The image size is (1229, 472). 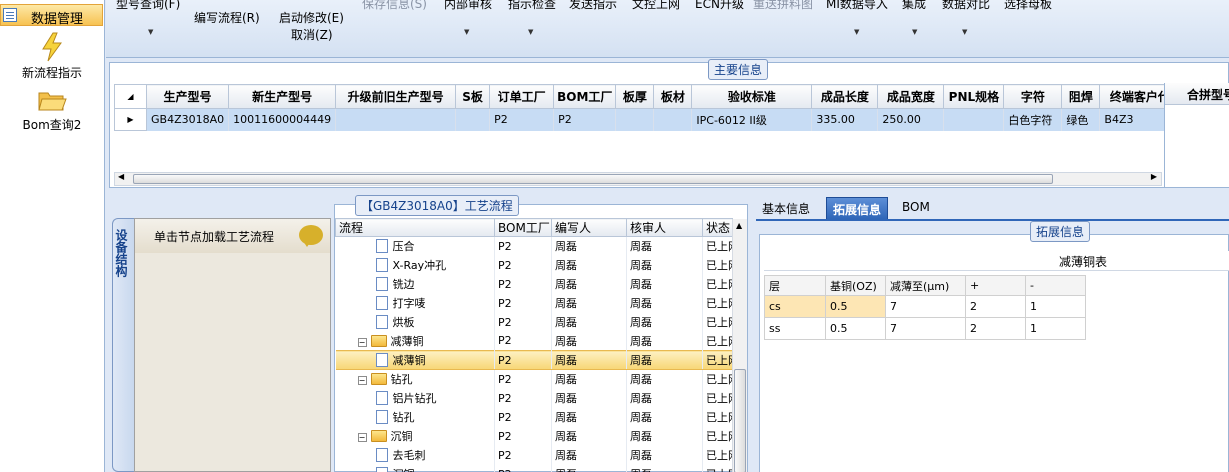 I want to click on start-modify-button: 启动修改(E), so click(x=311, y=17).